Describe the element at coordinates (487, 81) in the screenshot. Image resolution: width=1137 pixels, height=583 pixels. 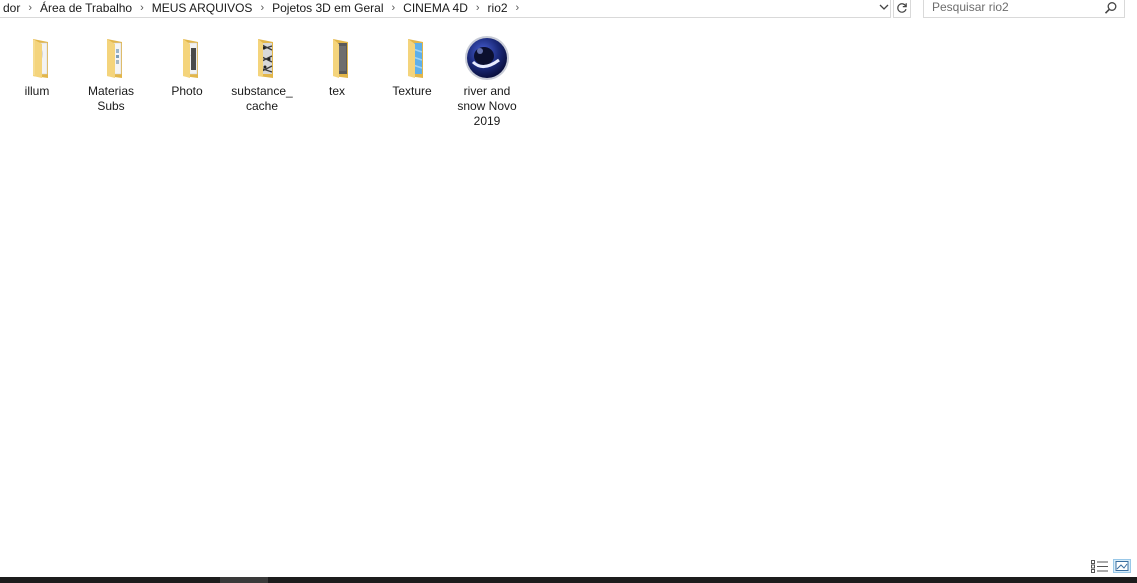
I see `c4d-file-item-river-and-snow: river and snow Novo 2019` at that location.